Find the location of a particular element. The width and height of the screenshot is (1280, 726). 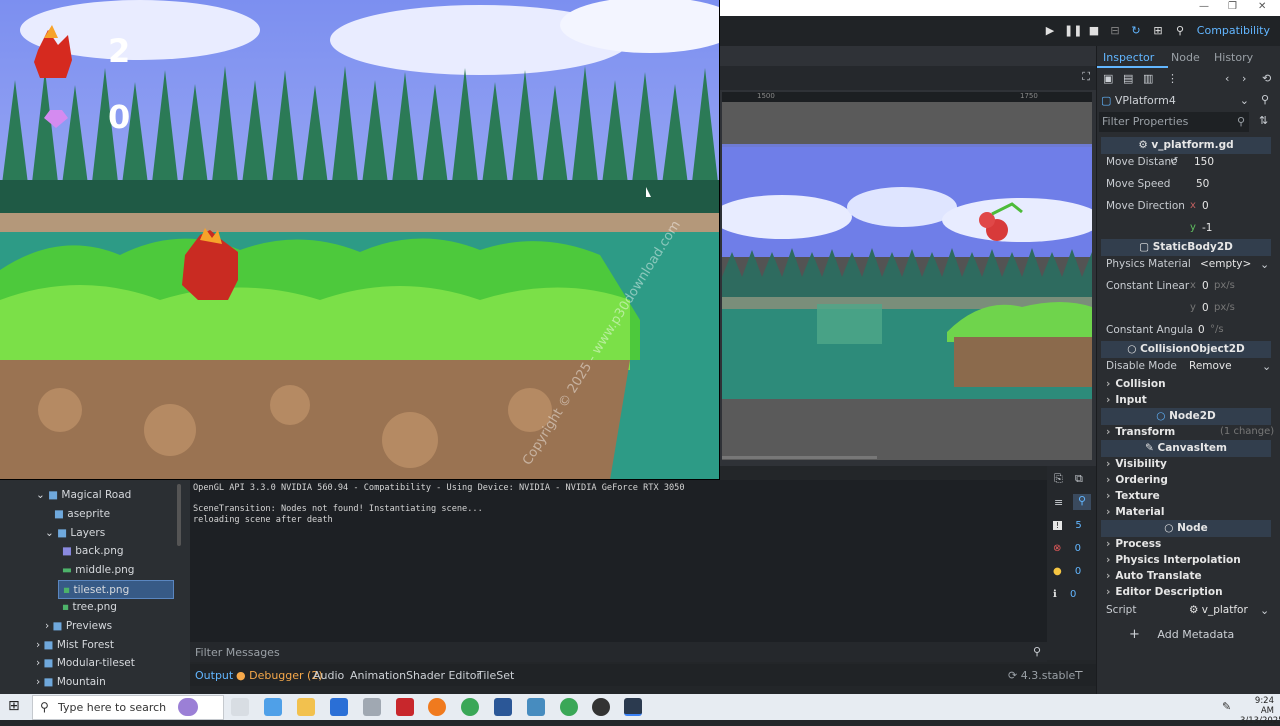

pen-tray-icon: ✎ is located at coordinates (1226, 706).